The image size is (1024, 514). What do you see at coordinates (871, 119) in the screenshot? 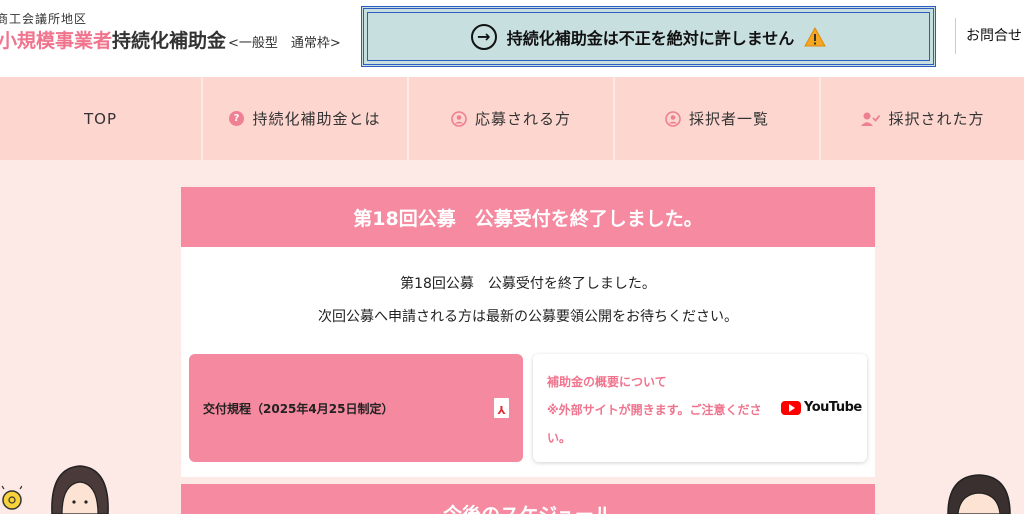
I see `user-check-icon` at bounding box center [871, 119].